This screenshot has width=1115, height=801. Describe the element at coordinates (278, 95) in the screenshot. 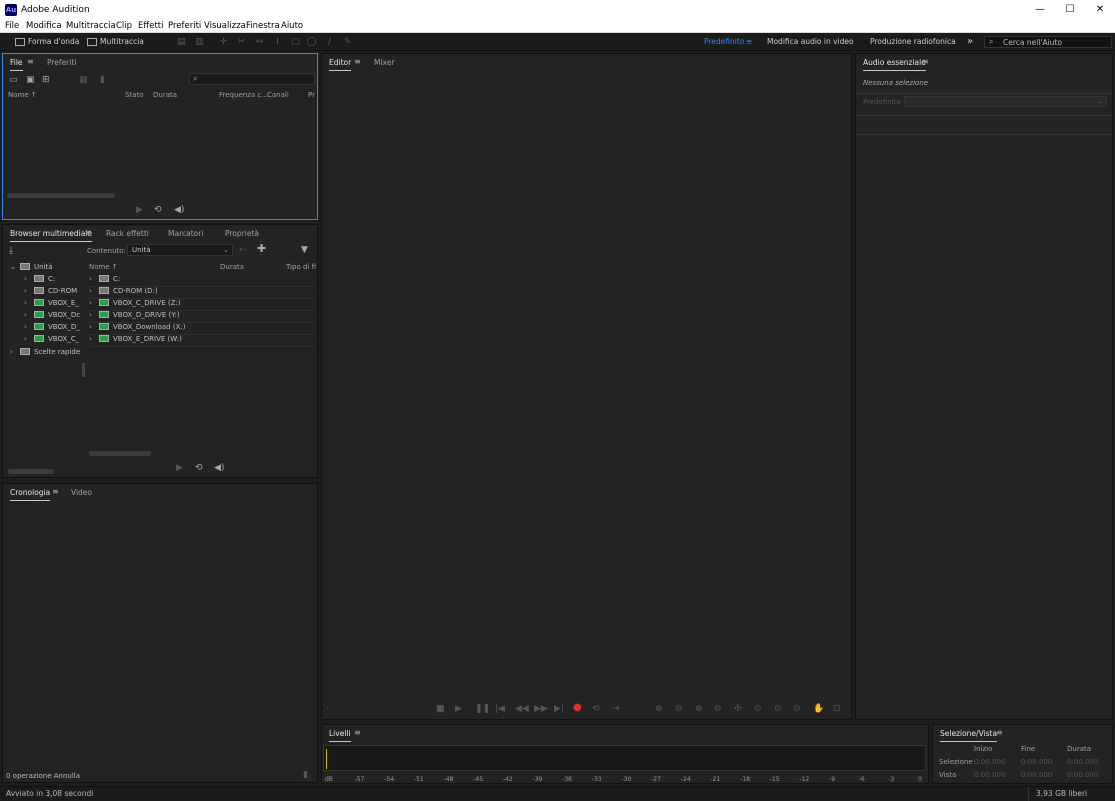

I see `col-canali: Canali` at that location.